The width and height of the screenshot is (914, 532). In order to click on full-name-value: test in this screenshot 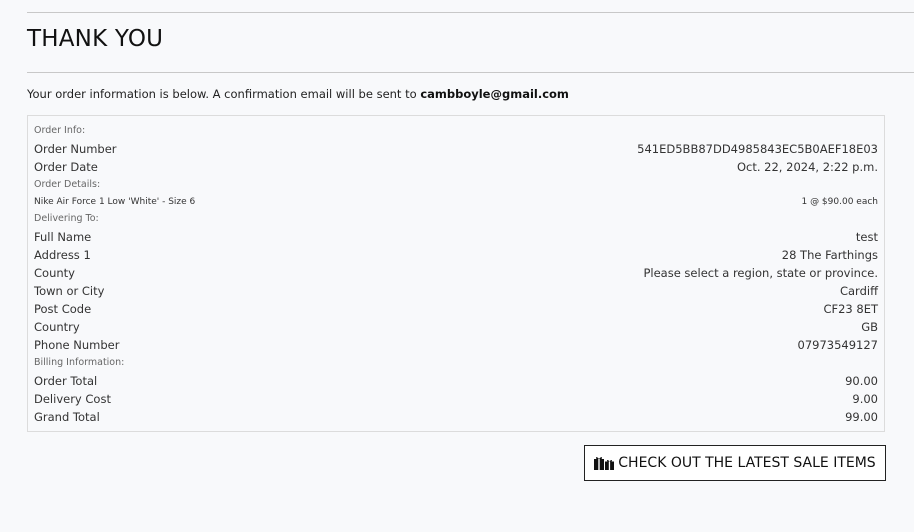, I will do `click(866, 237)`.